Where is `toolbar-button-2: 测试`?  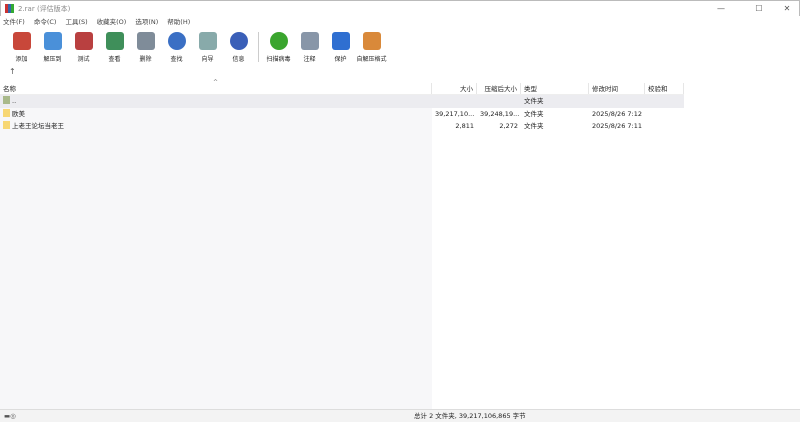
toolbar-button-2: 测试 is located at coordinates (83, 47).